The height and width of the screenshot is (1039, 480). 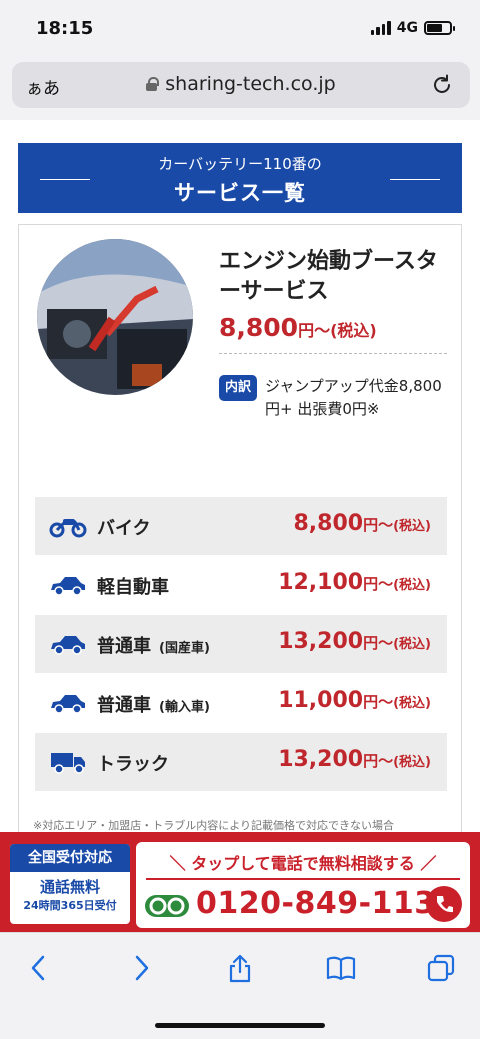 I want to click on lock-icon, so click(x=153, y=84).